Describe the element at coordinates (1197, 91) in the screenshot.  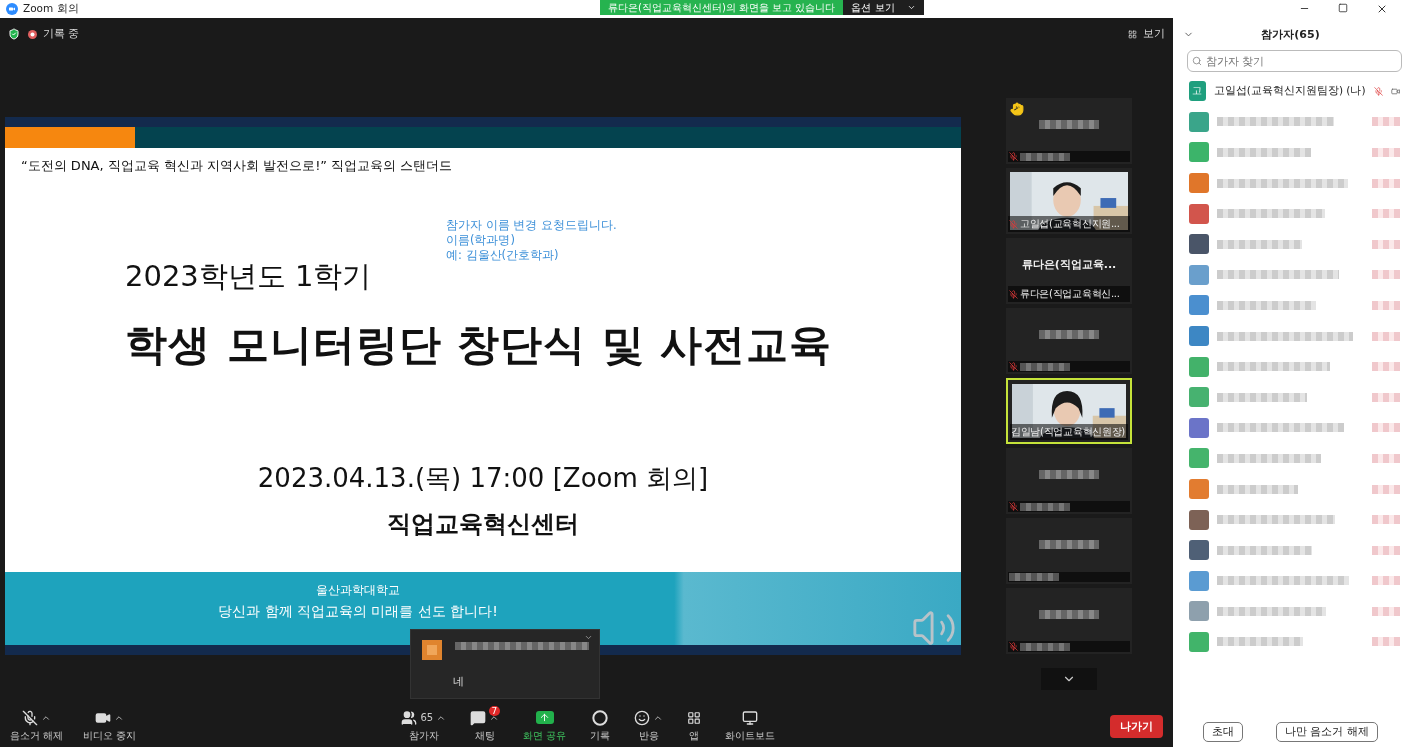
I see `avatar: 고` at that location.